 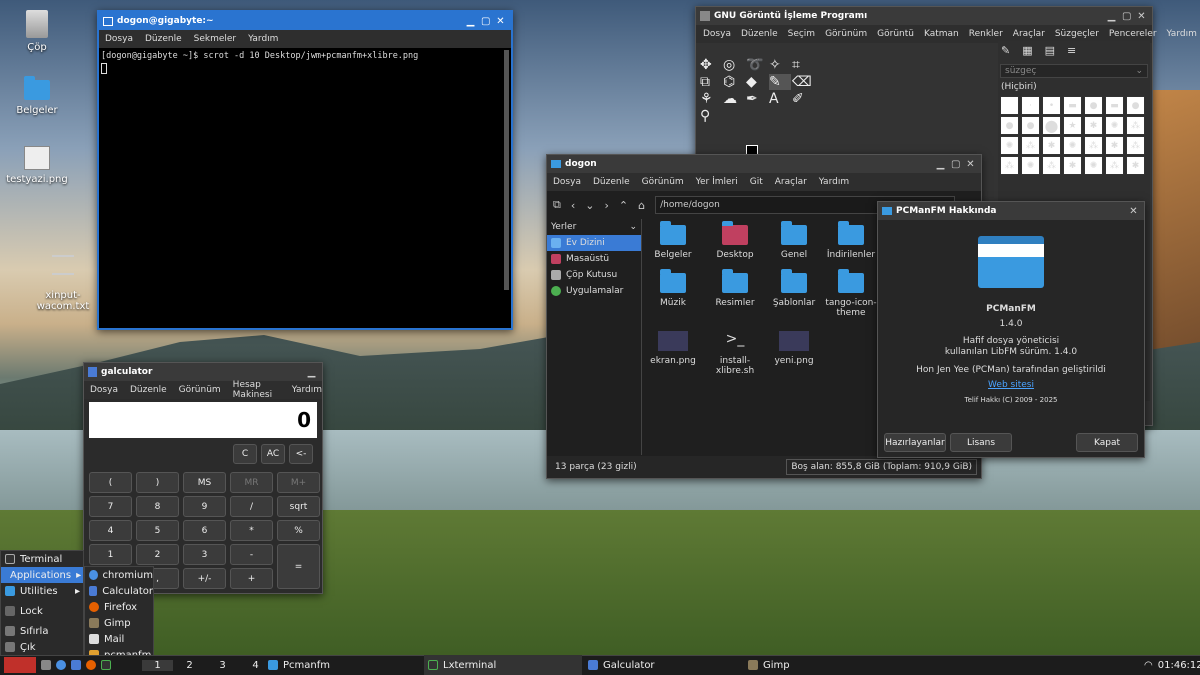 I want to click on file-item: ekran.png, so click(x=673, y=348).